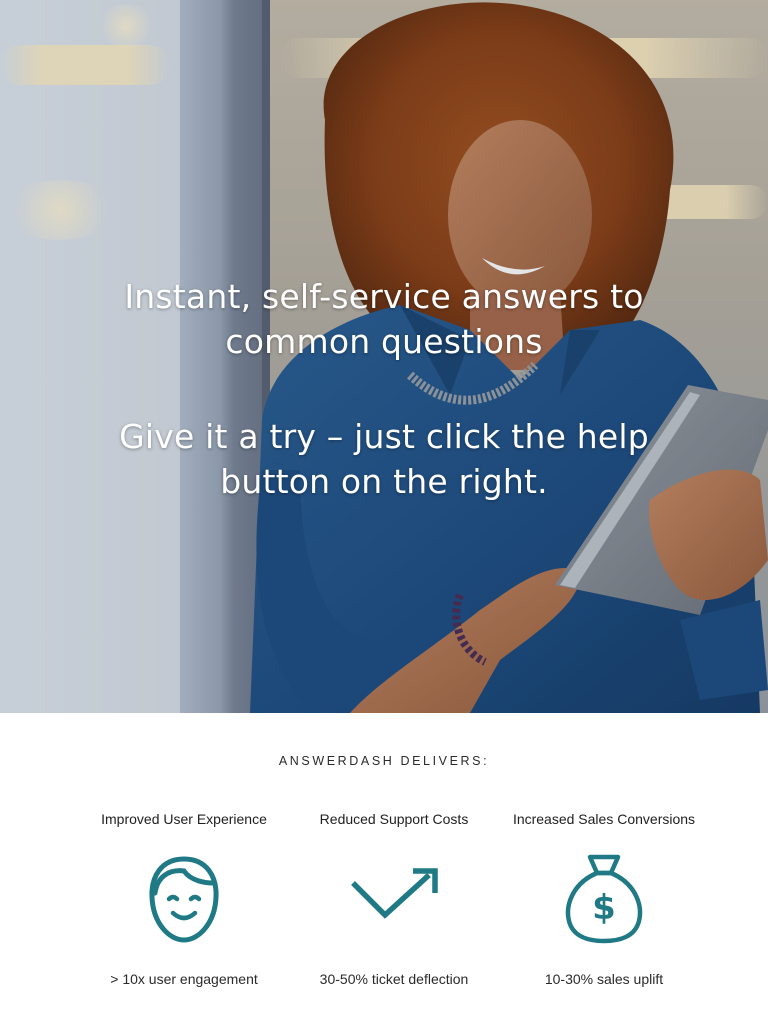 The width and height of the screenshot is (768, 1024). What do you see at coordinates (384, 761) in the screenshot?
I see `section-title: ANSWERDASH DELIVERS:` at bounding box center [384, 761].